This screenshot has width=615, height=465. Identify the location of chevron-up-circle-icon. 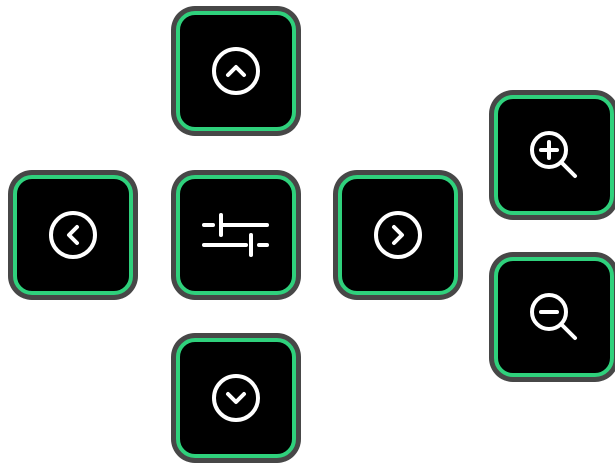
(236, 71).